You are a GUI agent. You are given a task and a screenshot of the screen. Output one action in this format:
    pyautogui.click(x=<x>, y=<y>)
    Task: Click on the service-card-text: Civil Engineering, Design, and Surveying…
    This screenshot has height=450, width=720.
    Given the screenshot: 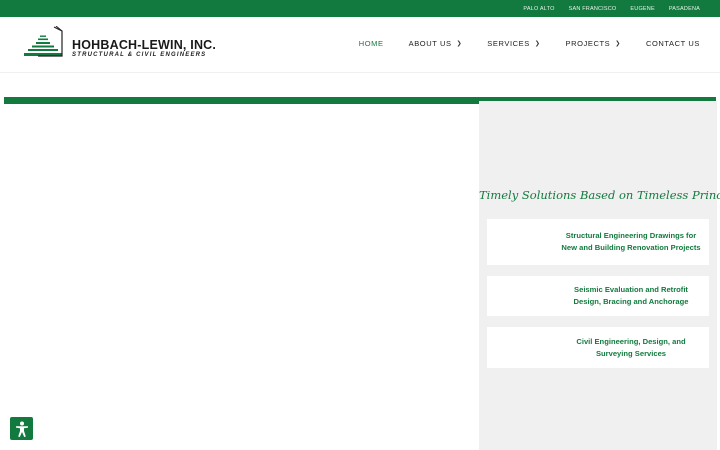 What is the action you would take?
    pyautogui.click(x=631, y=347)
    